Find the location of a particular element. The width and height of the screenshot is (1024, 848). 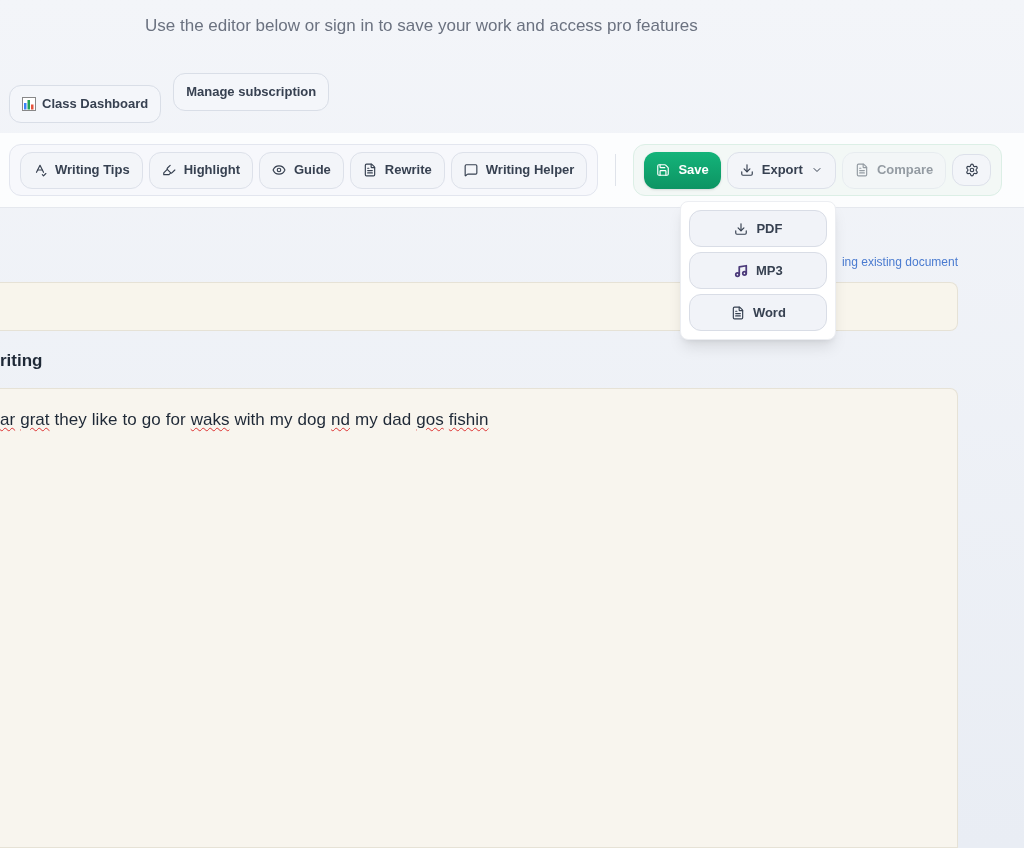

subscription-button: Manage subscription is located at coordinates (251, 91).